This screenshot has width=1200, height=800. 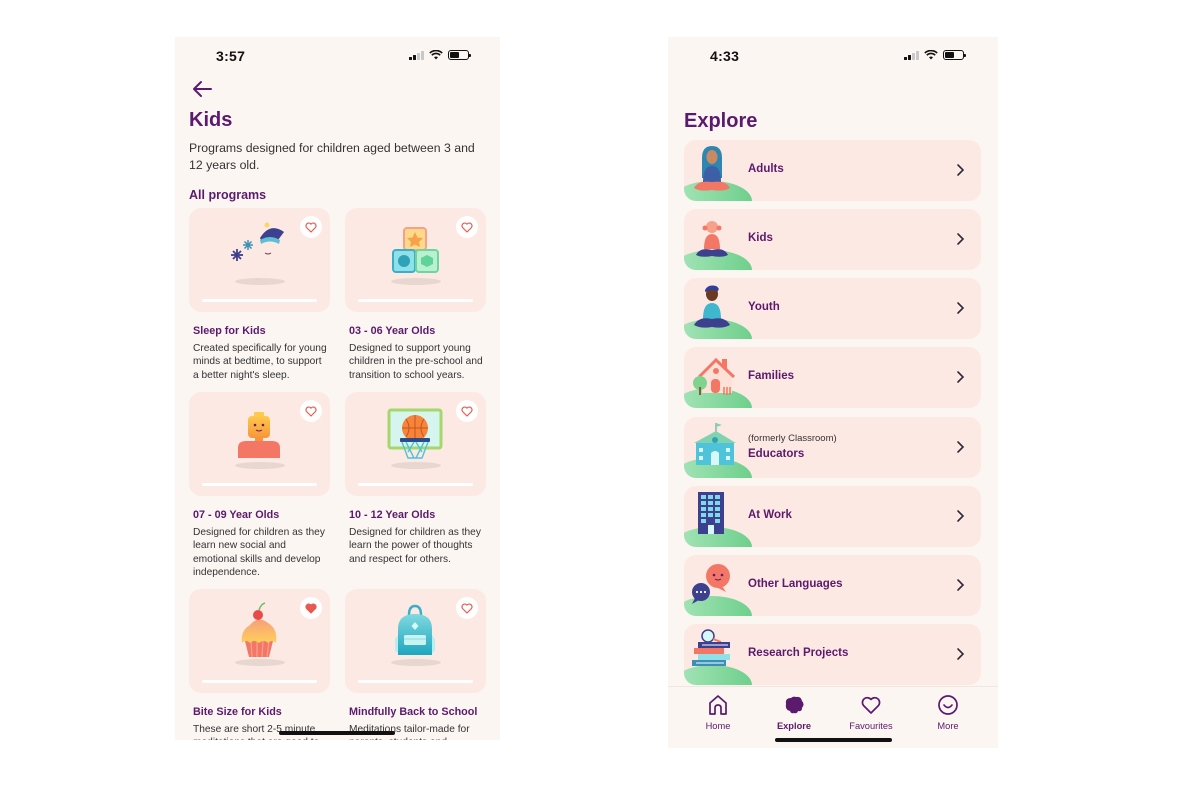 What do you see at coordinates (711, 513) in the screenshot?
I see `office-building-icon` at bounding box center [711, 513].